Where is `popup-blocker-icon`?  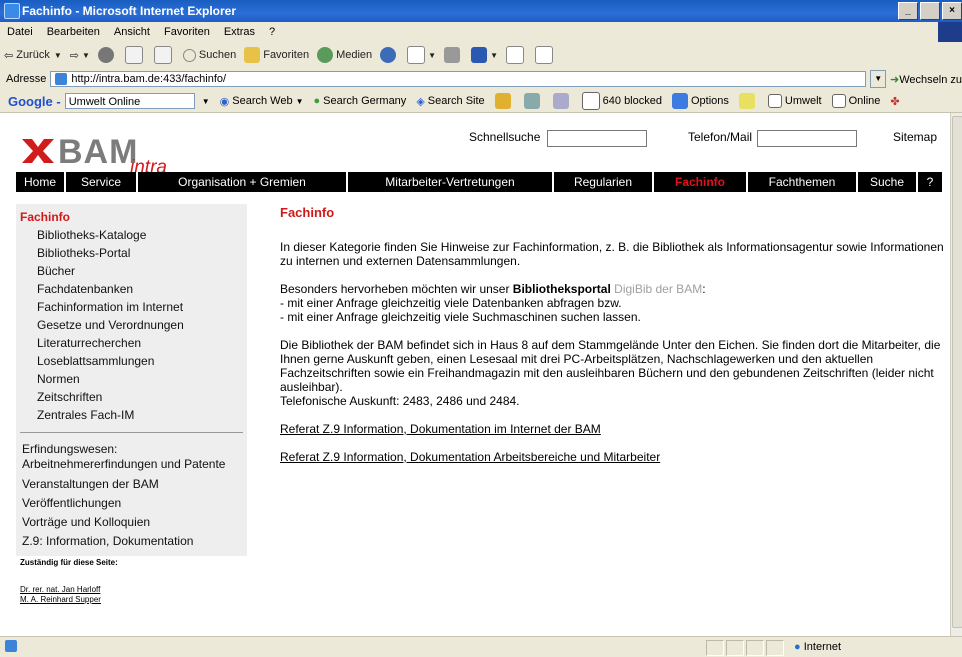
popup-blocker-icon is located at coordinates (590, 101).